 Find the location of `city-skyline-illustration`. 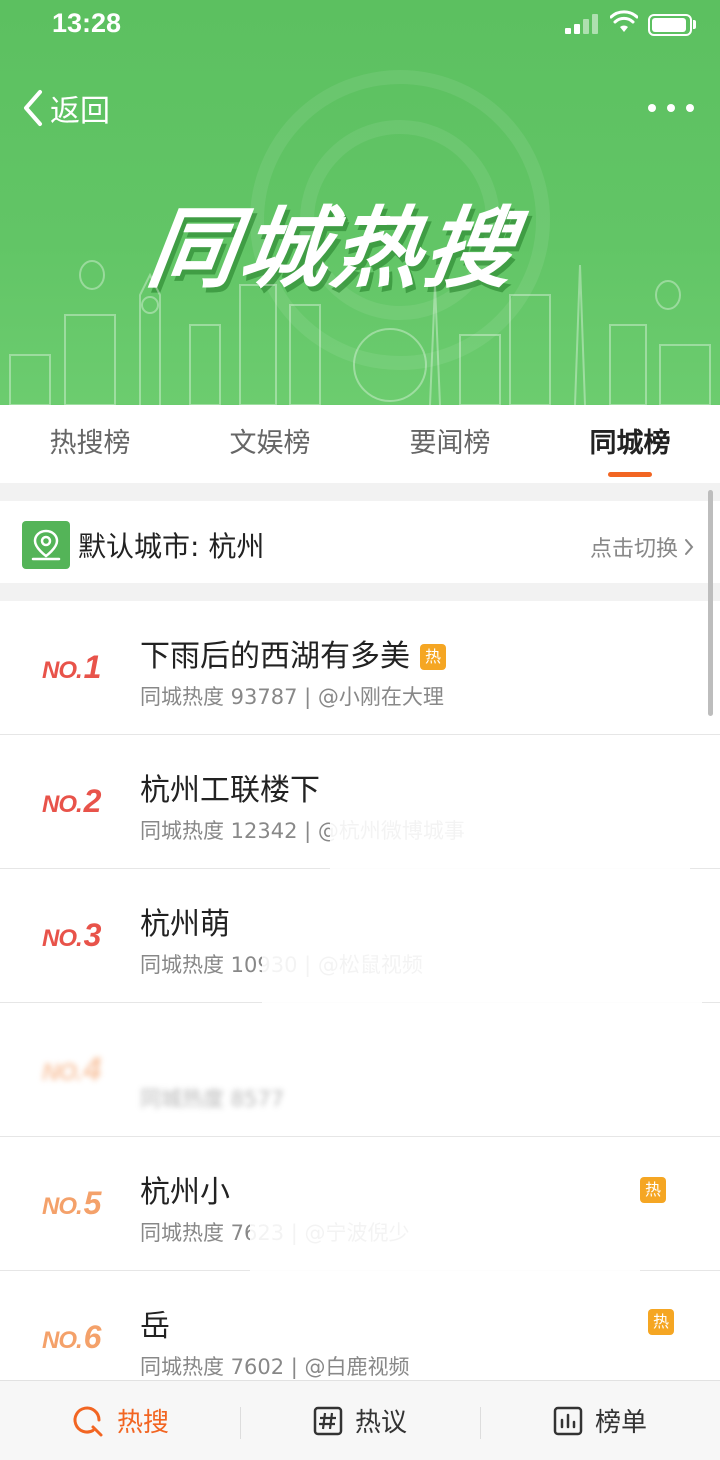

city-skyline-illustration is located at coordinates (360, 332).